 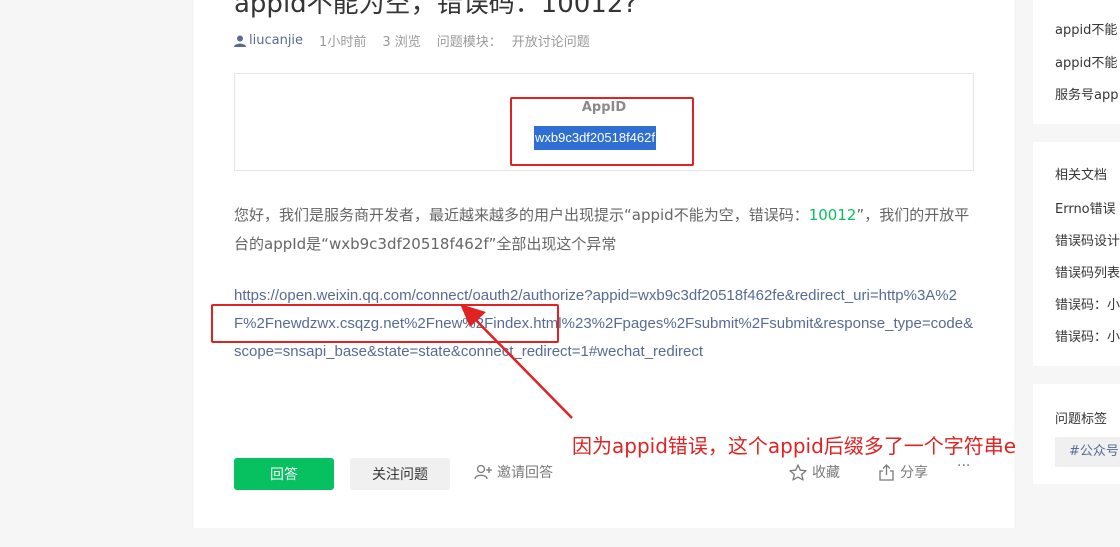 I want to click on author-link: liucanjie, so click(x=268, y=40).